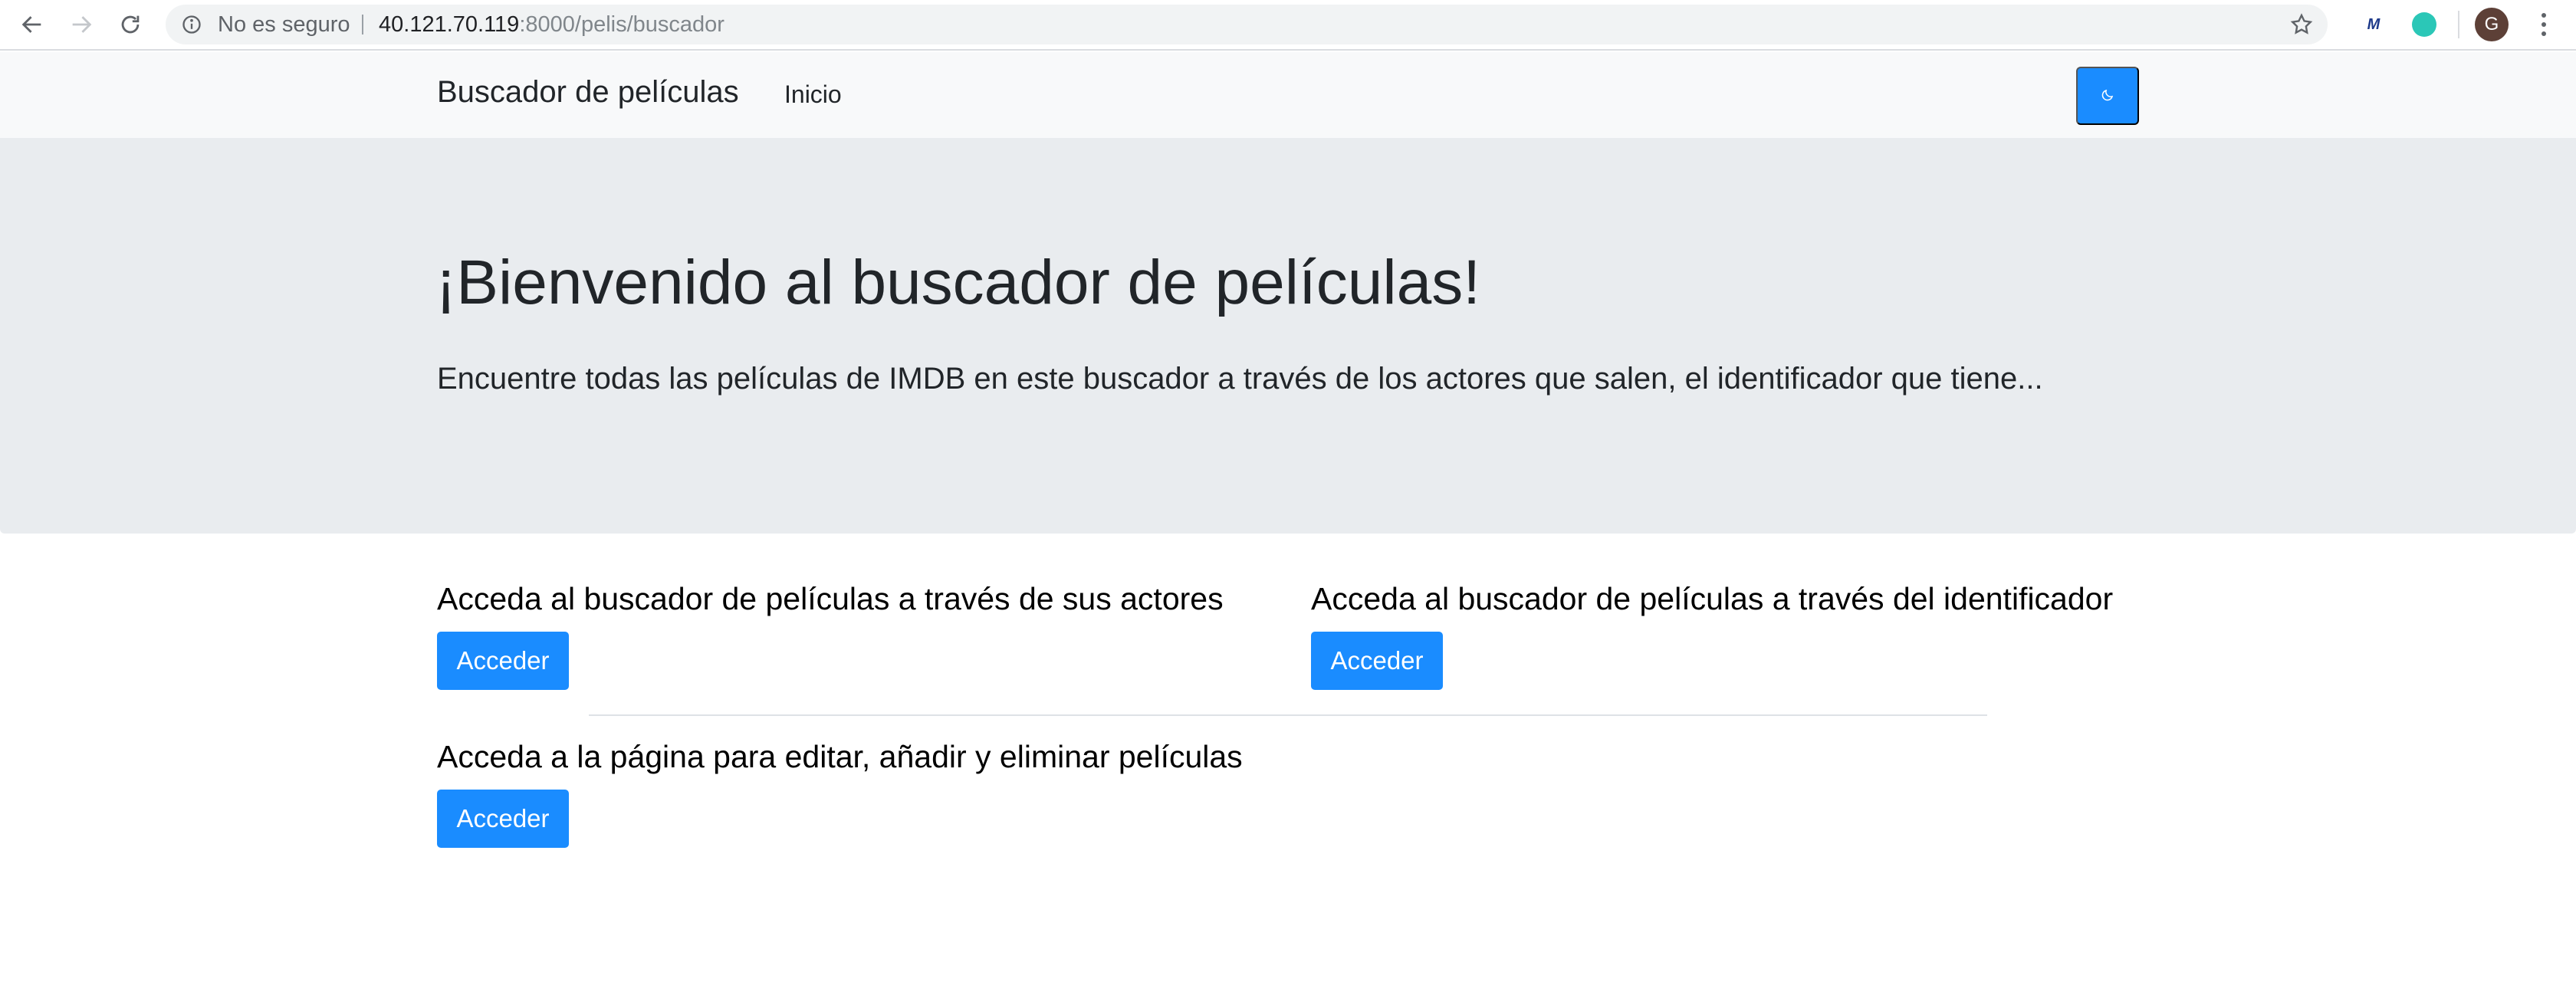 The height and width of the screenshot is (995, 2576). Describe the element at coordinates (450, 24) in the screenshot. I see `url-host: 40.121.70.119` at that location.